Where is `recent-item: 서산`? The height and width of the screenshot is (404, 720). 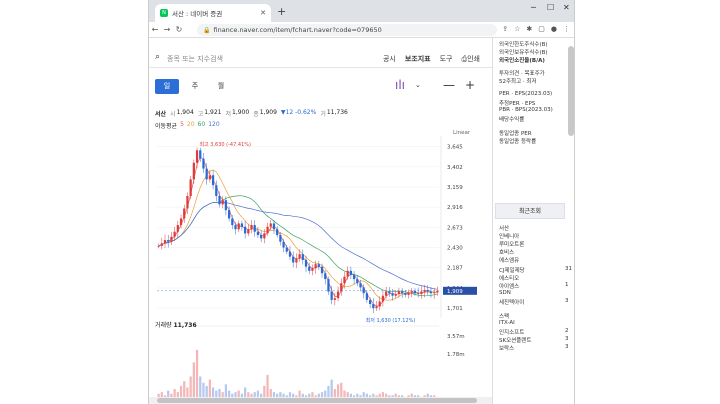 recent-item: 서산 is located at coordinates (504, 229).